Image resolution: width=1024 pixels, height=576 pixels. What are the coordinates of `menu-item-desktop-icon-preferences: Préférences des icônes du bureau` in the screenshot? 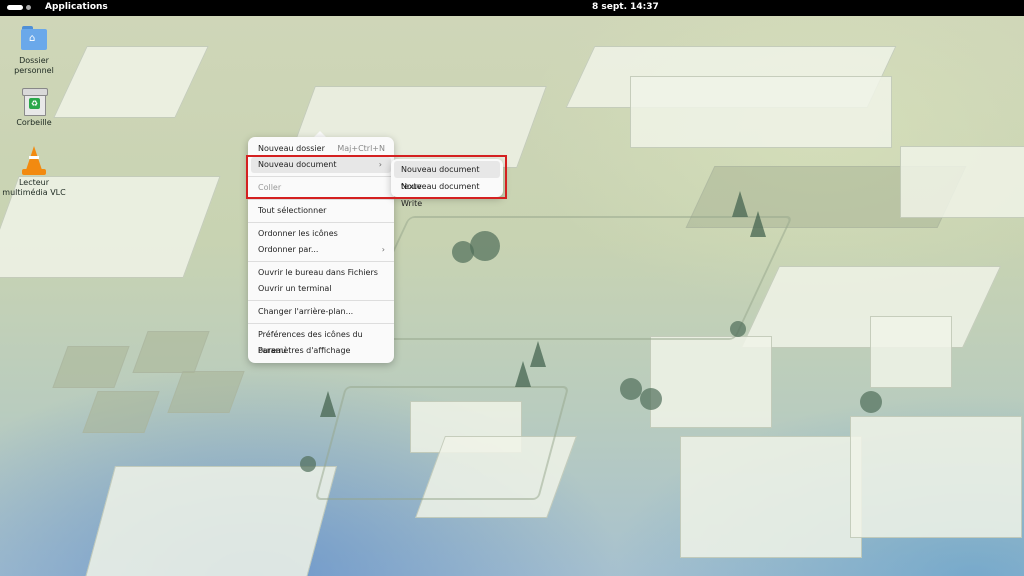 It's located at (321, 341).